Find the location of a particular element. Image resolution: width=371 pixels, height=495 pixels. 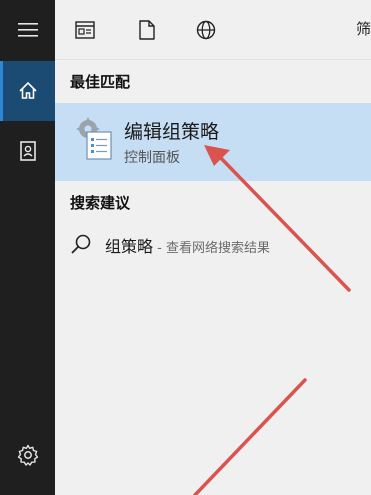

filter-label: 筛 is located at coordinates (363, 28).